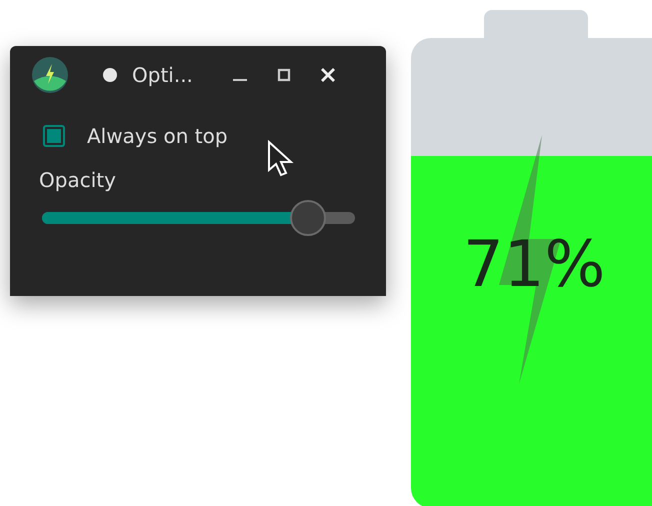  Describe the element at coordinates (281, 159) in the screenshot. I see `cursor-icon` at that location.